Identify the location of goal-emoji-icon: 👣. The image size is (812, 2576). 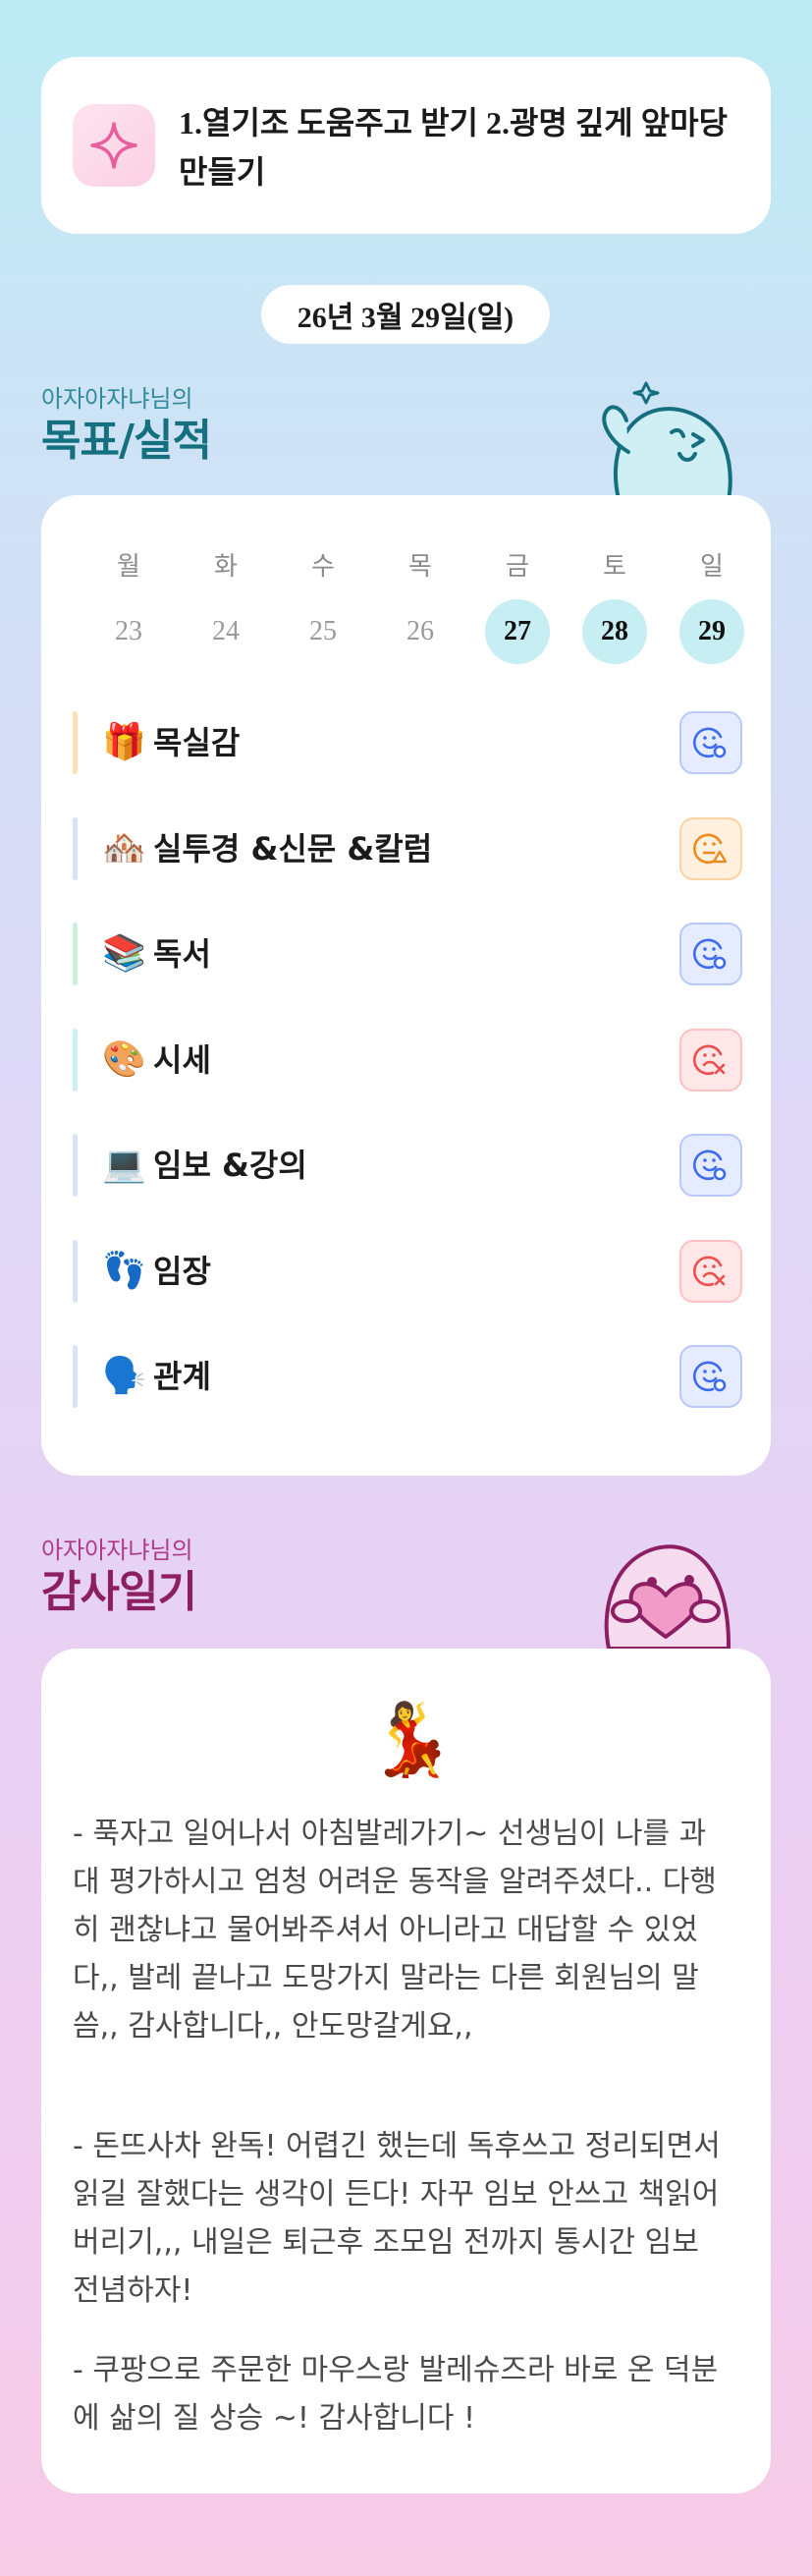
(124, 1270).